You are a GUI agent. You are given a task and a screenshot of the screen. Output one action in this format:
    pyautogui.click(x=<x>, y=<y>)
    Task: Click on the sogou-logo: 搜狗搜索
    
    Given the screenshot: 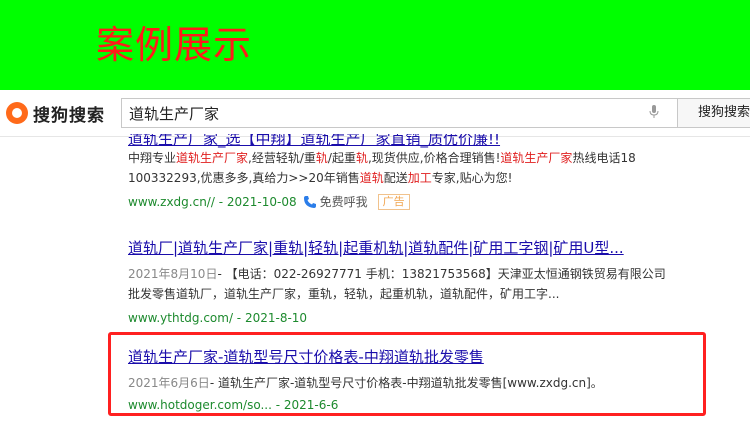 What is the action you would take?
    pyautogui.click(x=55, y=113)
    